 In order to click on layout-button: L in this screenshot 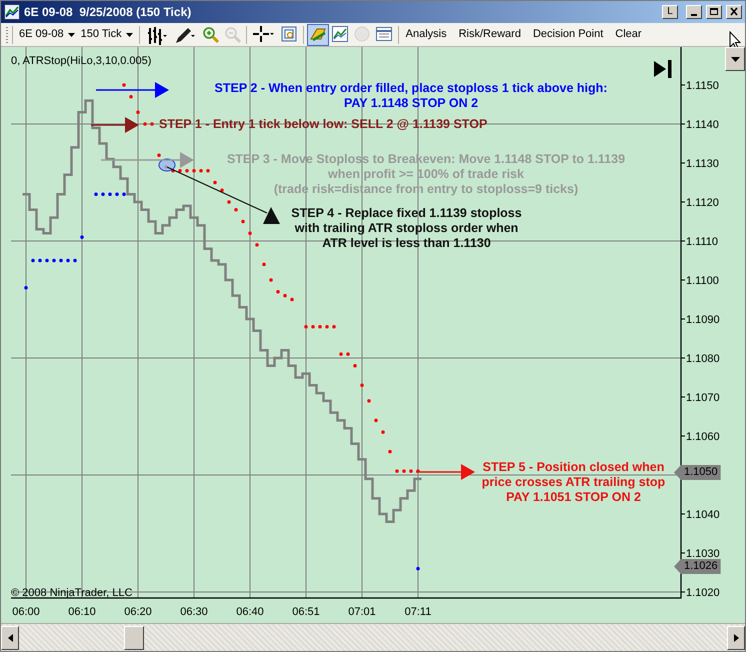, I will do `click(670, 12)`.